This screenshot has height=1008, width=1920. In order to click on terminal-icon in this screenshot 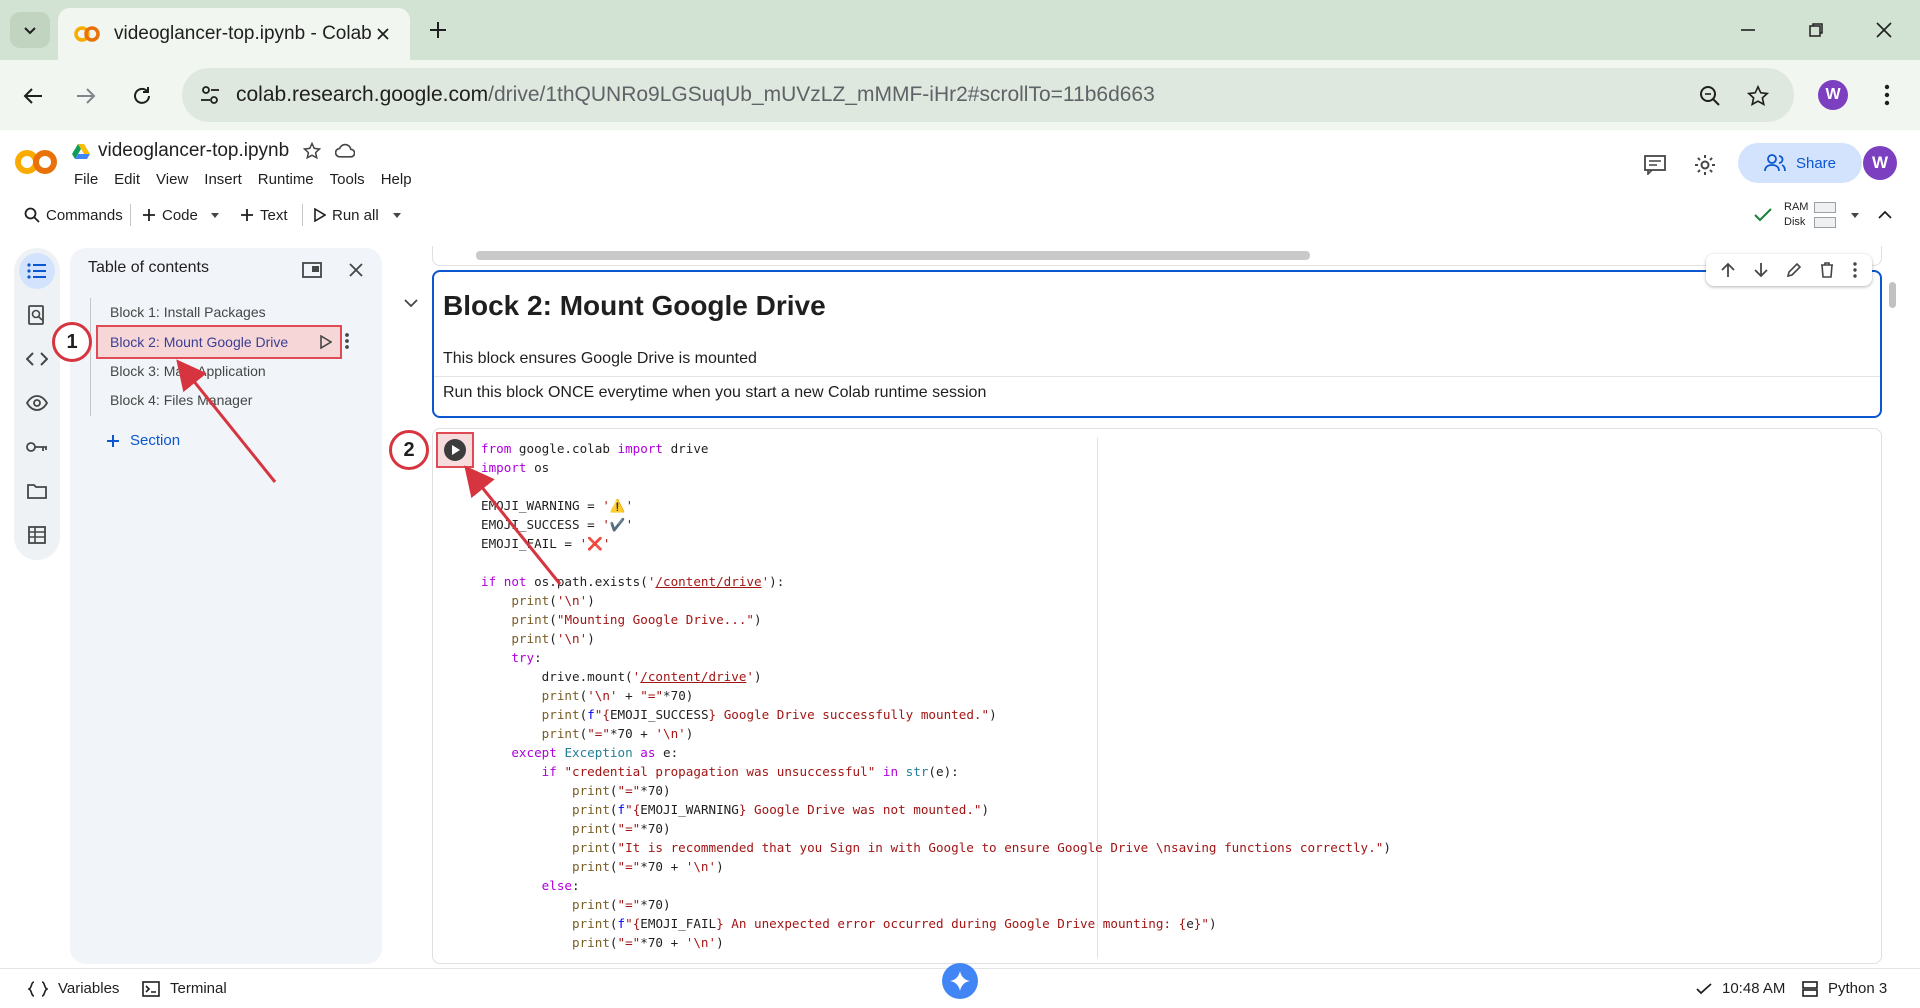, I will do `click(151, 988)`.